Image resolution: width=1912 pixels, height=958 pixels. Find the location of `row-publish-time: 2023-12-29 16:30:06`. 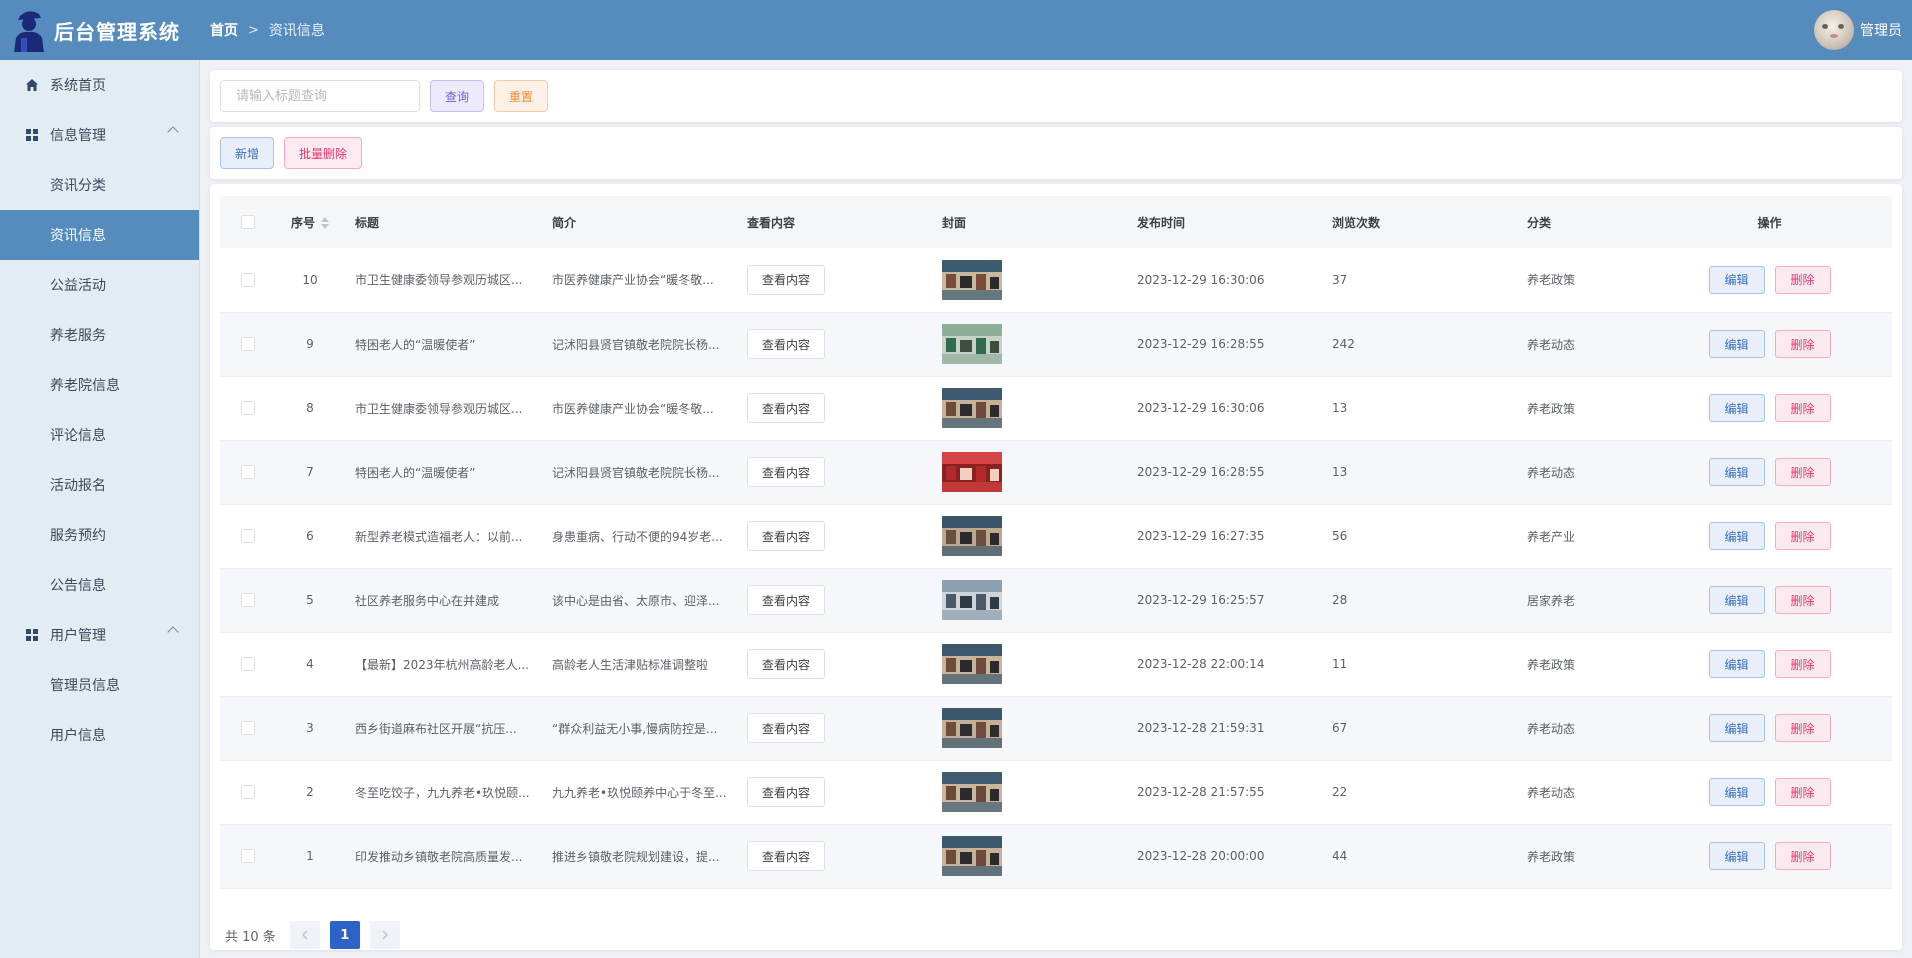

row-publish-time: 2023-12-29 16:30:06 is located at coordinates (1201, 279).